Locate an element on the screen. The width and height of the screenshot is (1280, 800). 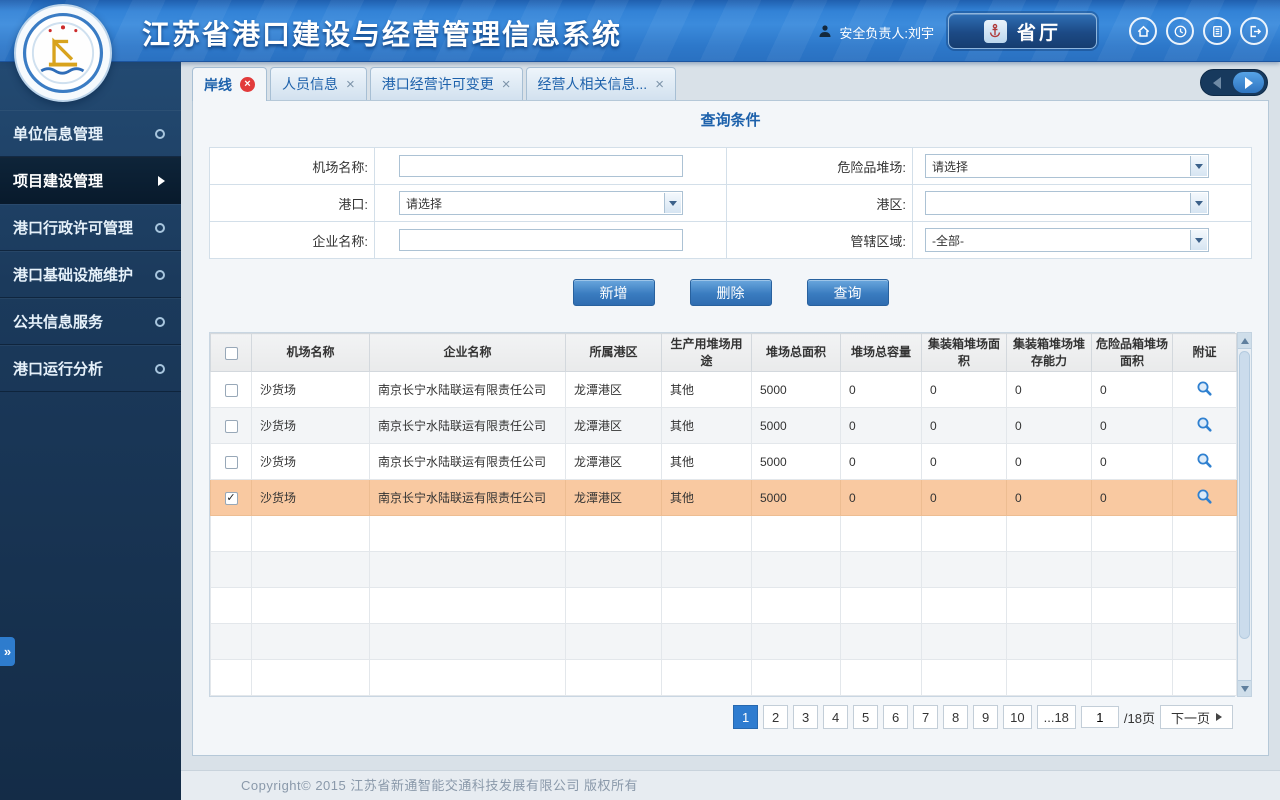
field-label: 企业名称: is located at coordinates (340, 241).